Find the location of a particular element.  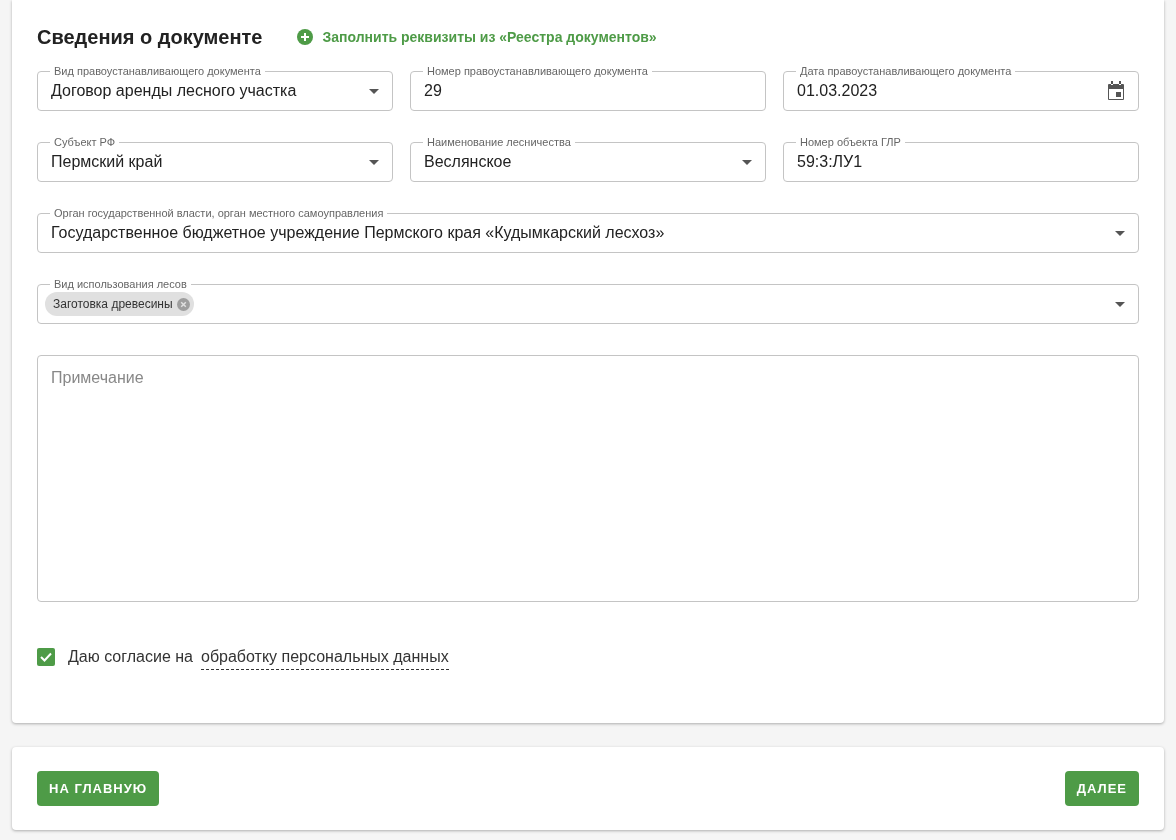

consent-checkbox is located at coordinates (46, 657).